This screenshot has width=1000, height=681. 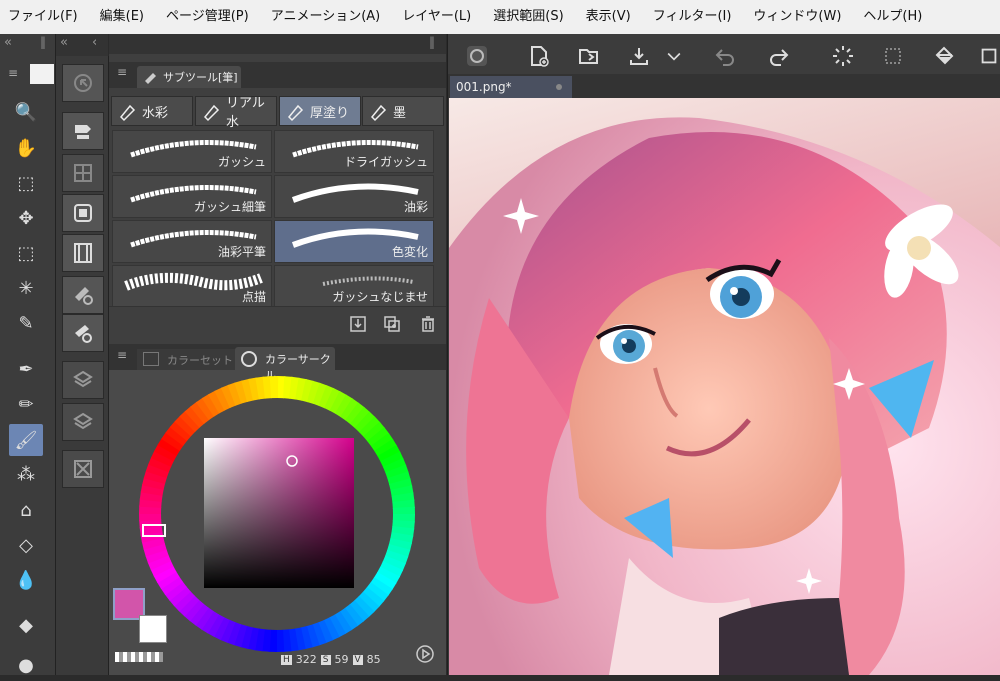 I want to click on tool-button: ⁂, so click(x=26, y=474).